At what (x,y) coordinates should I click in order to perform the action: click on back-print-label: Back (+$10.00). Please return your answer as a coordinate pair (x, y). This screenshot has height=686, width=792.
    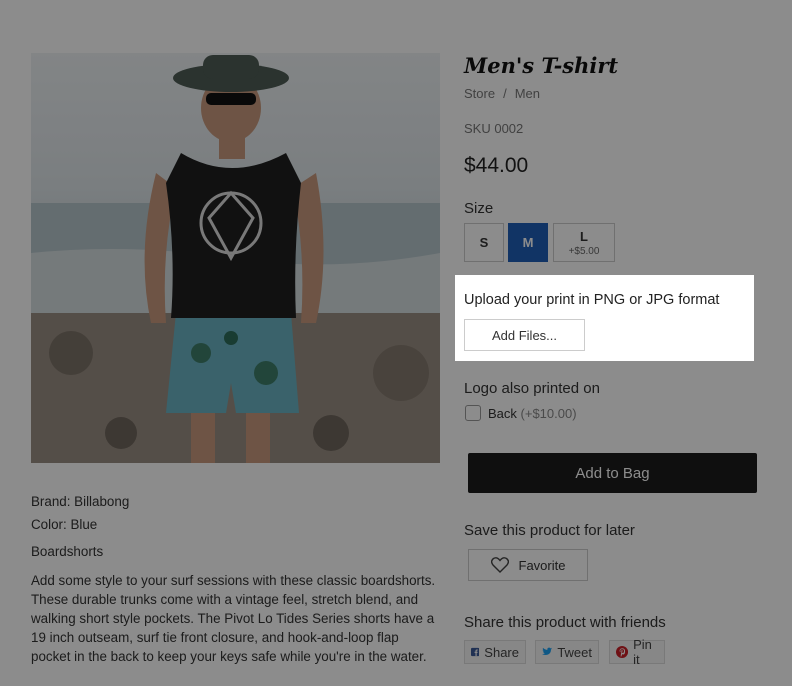
    Looking at the image, I should click on (532, 413).